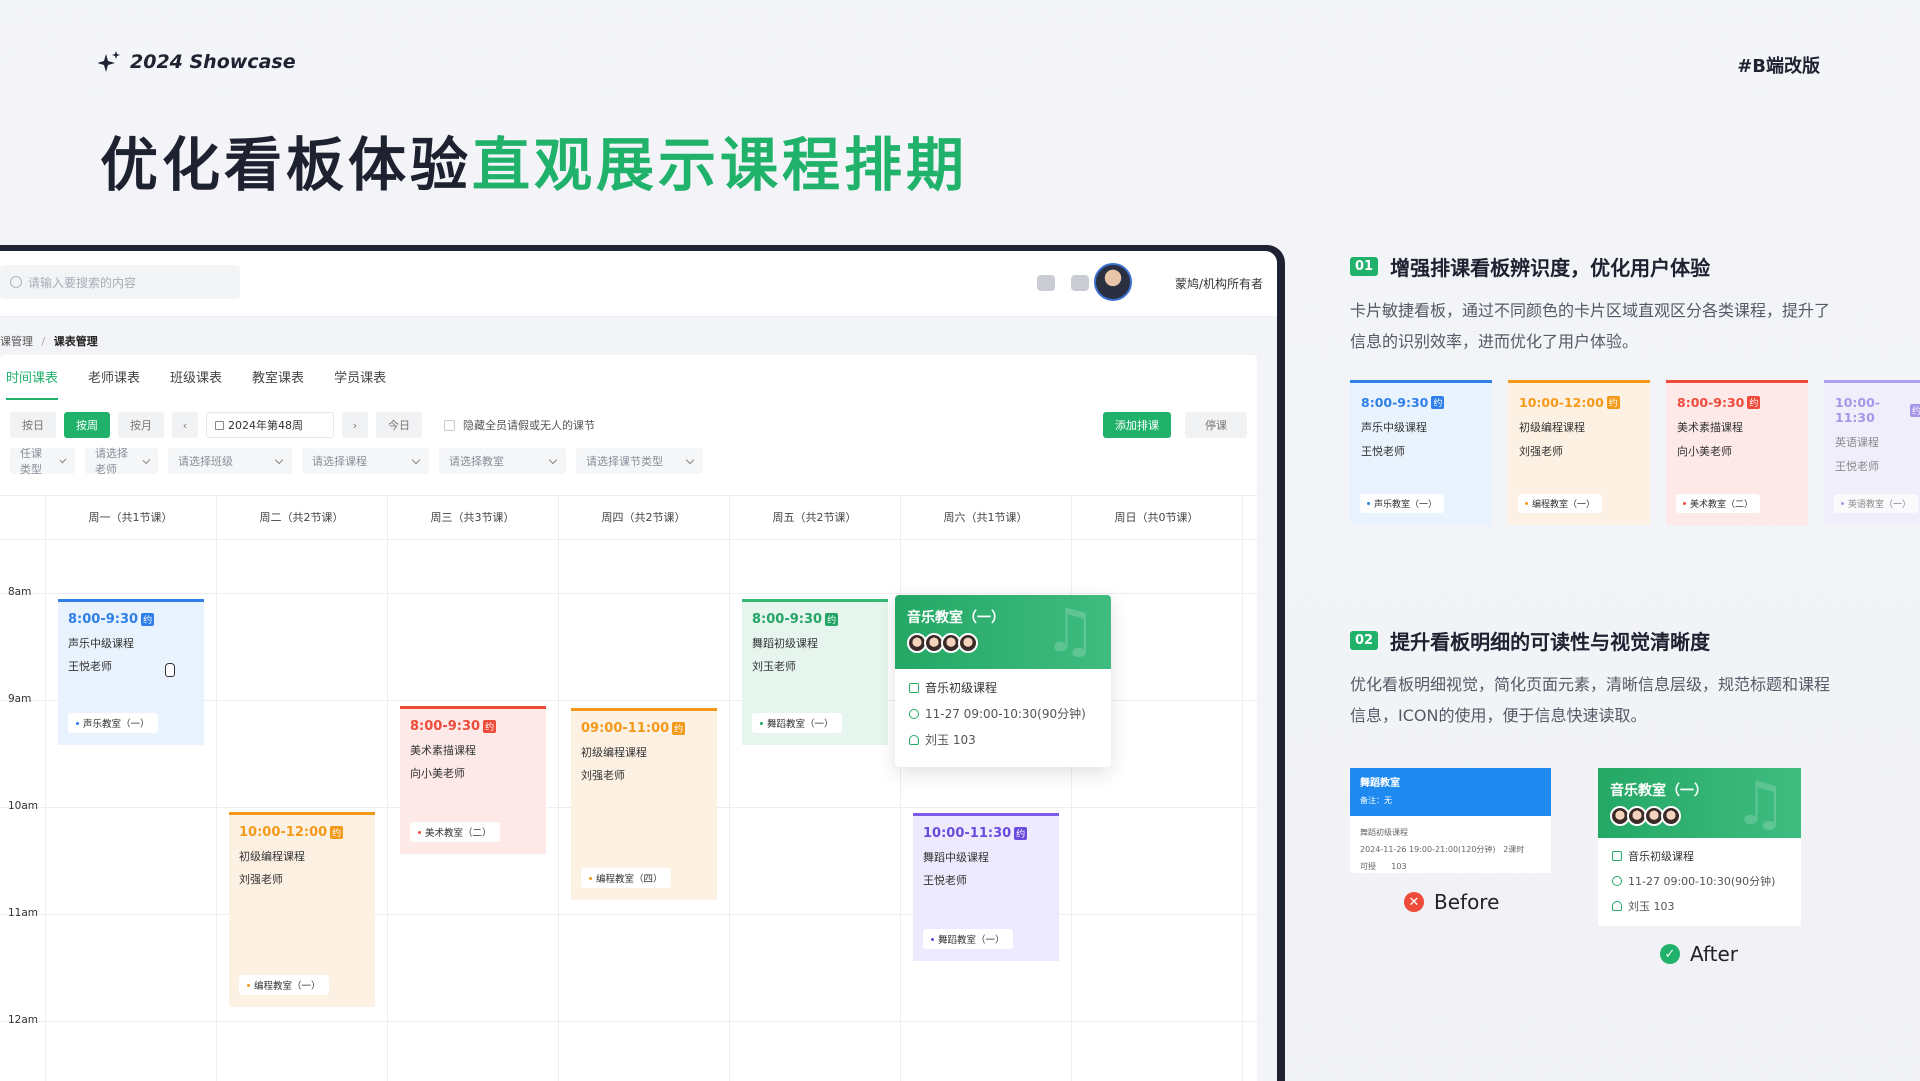  Describe the element at coordinates (87, 425) in the screenshot. I see `by-week-button: 按周` at that location.